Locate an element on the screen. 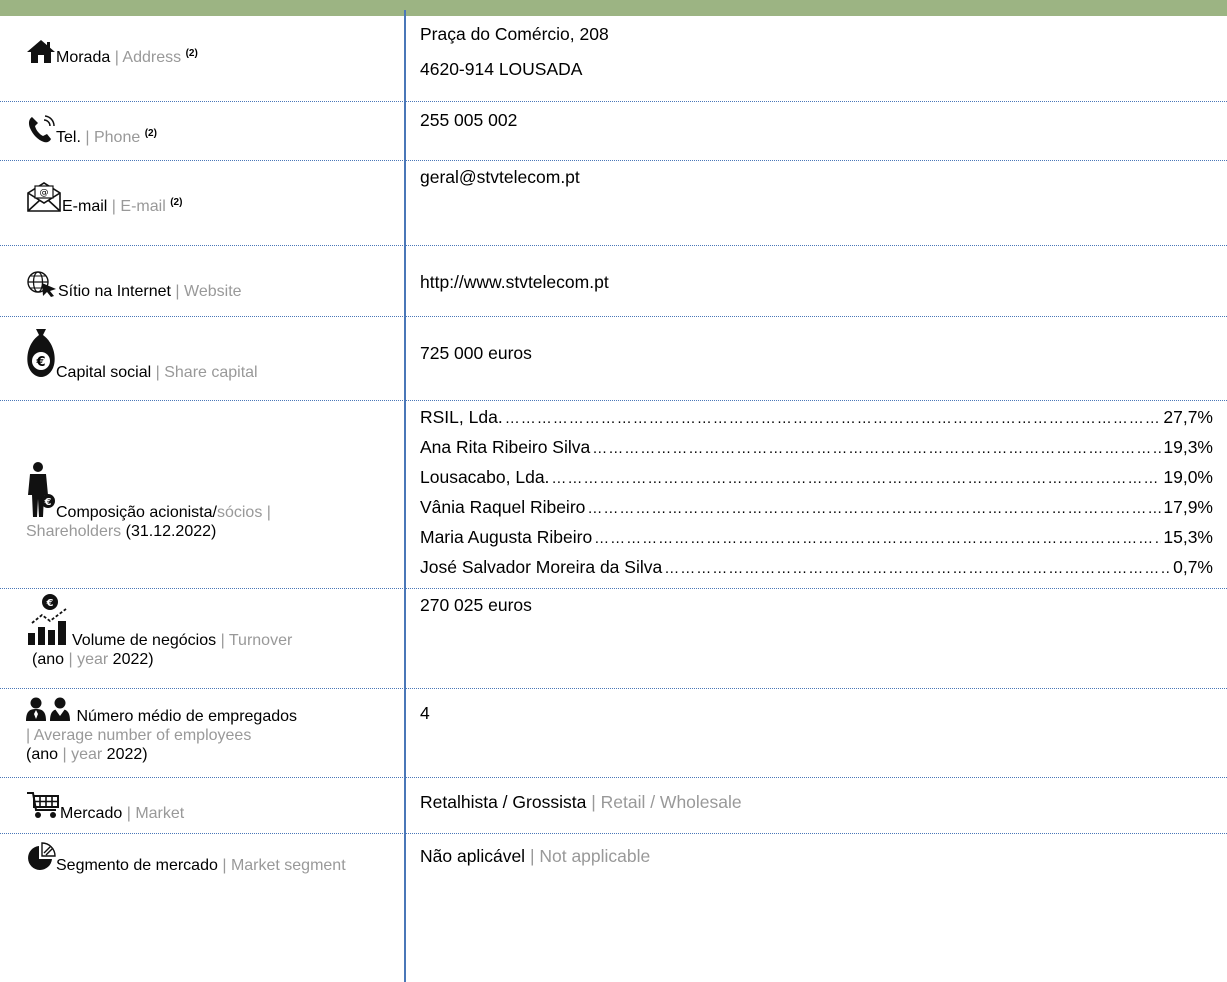  address-line-2: 4620-914 LOUSADA is located at coordinates (501, 69).